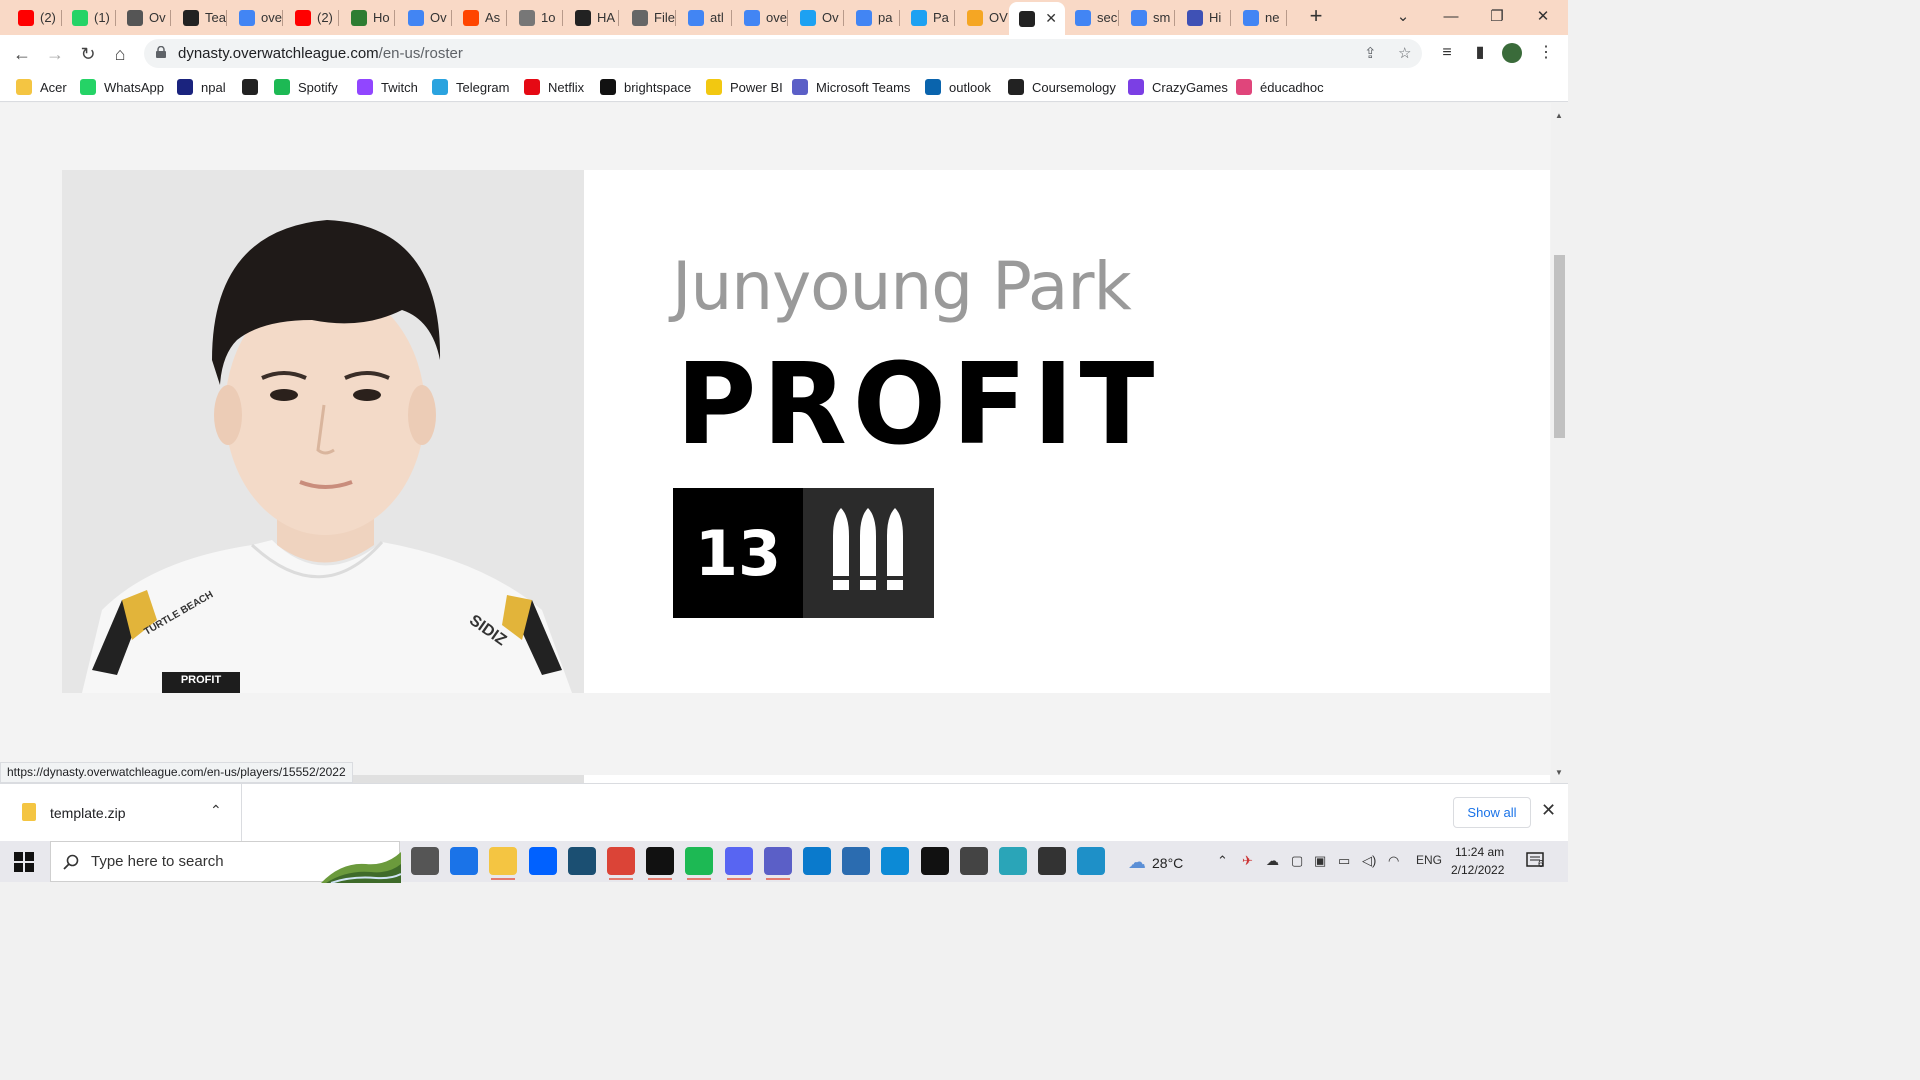 Image resolution: width=1920 pixels, height=1080 pixels. I want to click on browser-tab: Hi, so click(1204, 17).